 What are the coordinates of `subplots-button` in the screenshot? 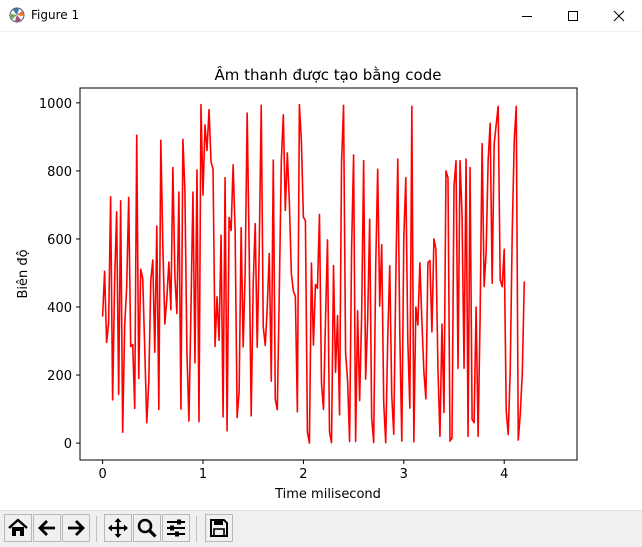 It's located at (176, 528).